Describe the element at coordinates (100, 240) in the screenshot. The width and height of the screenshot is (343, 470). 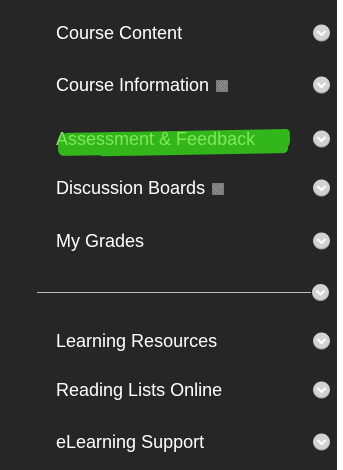
I see `menu-item-label: My Grades` at that location.